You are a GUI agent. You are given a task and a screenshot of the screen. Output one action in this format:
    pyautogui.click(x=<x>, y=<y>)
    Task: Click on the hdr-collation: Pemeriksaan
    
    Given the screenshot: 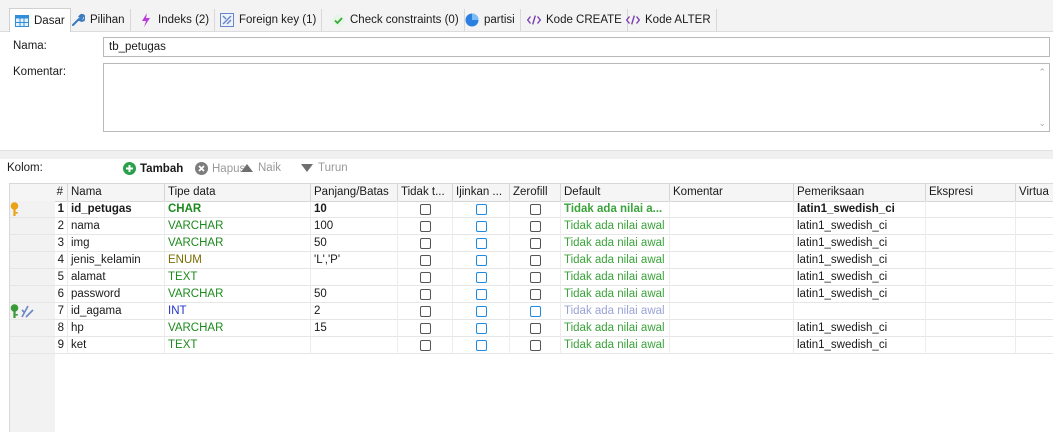 What is the action you would take?
    pyautogui.click(x=860, y=192)
    